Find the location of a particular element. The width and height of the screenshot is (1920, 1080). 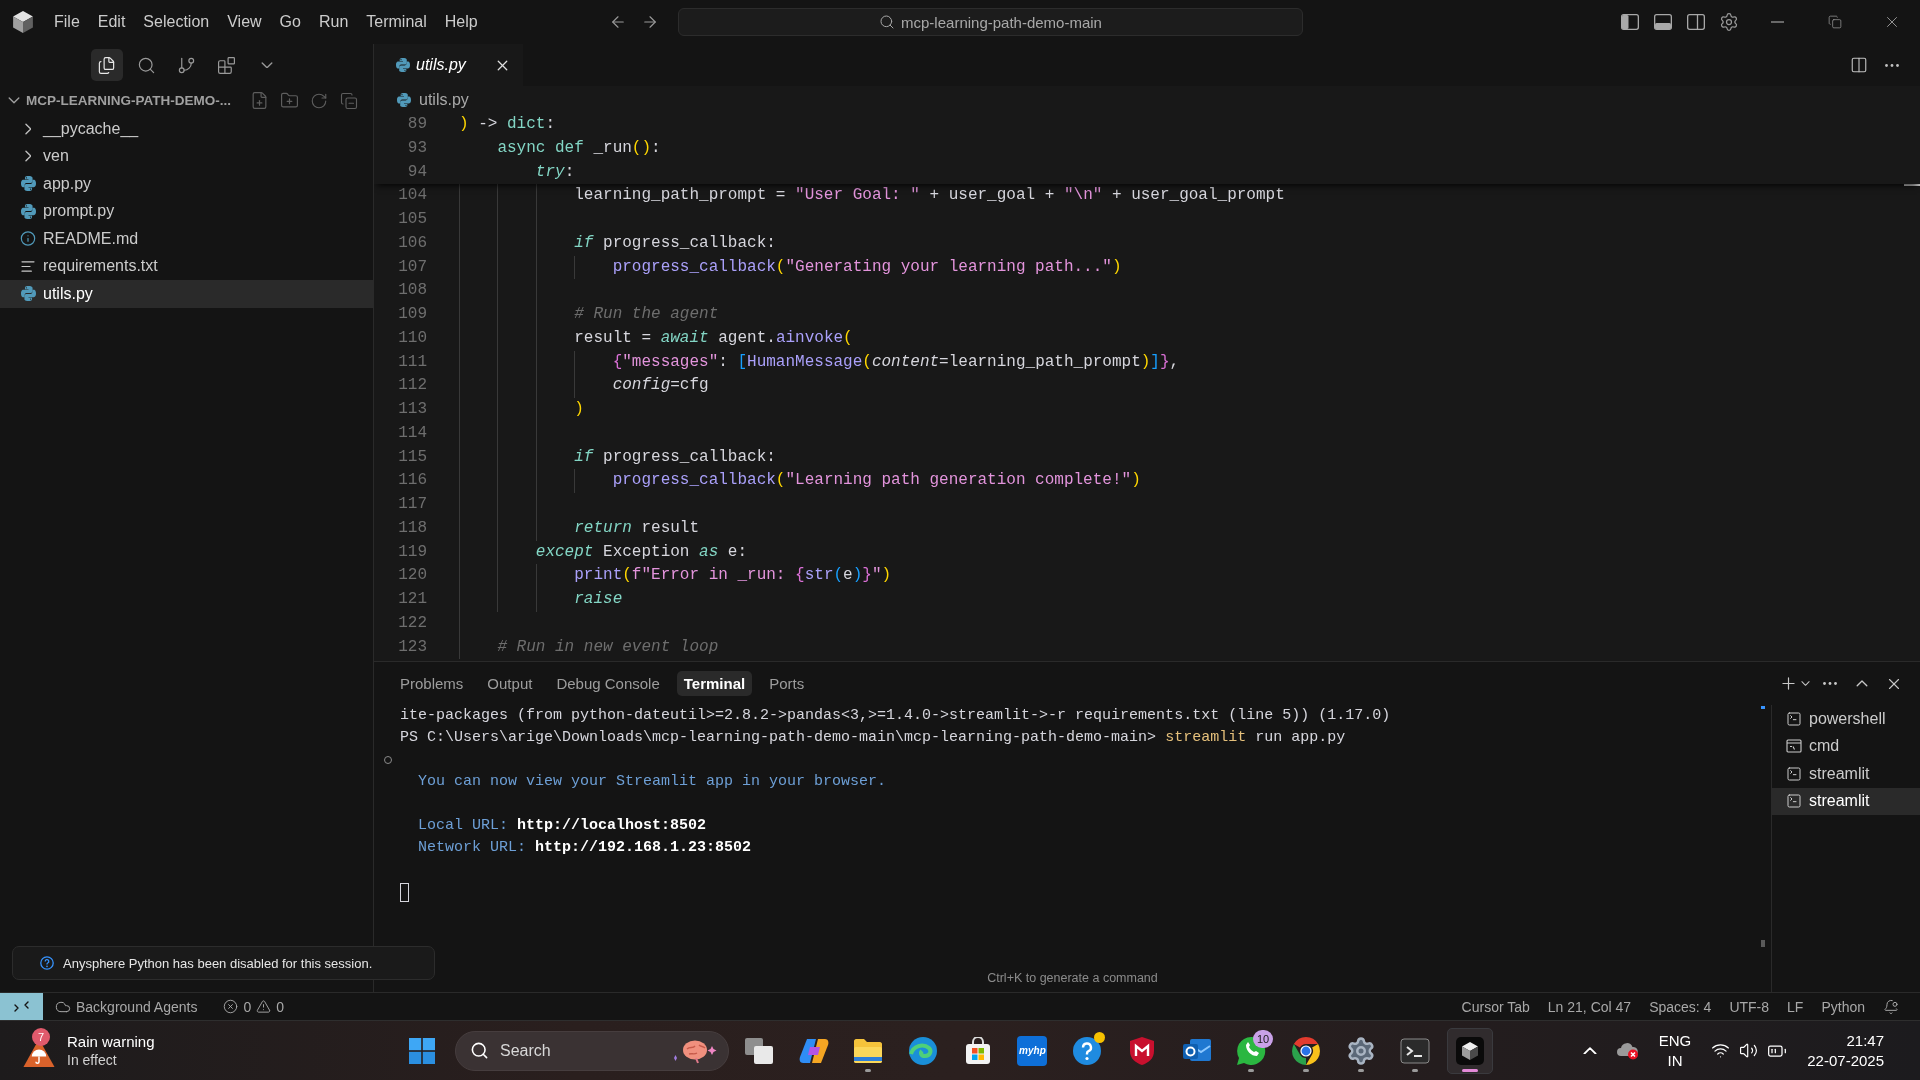

console-window-icon is located at coordinates (1794, 746).